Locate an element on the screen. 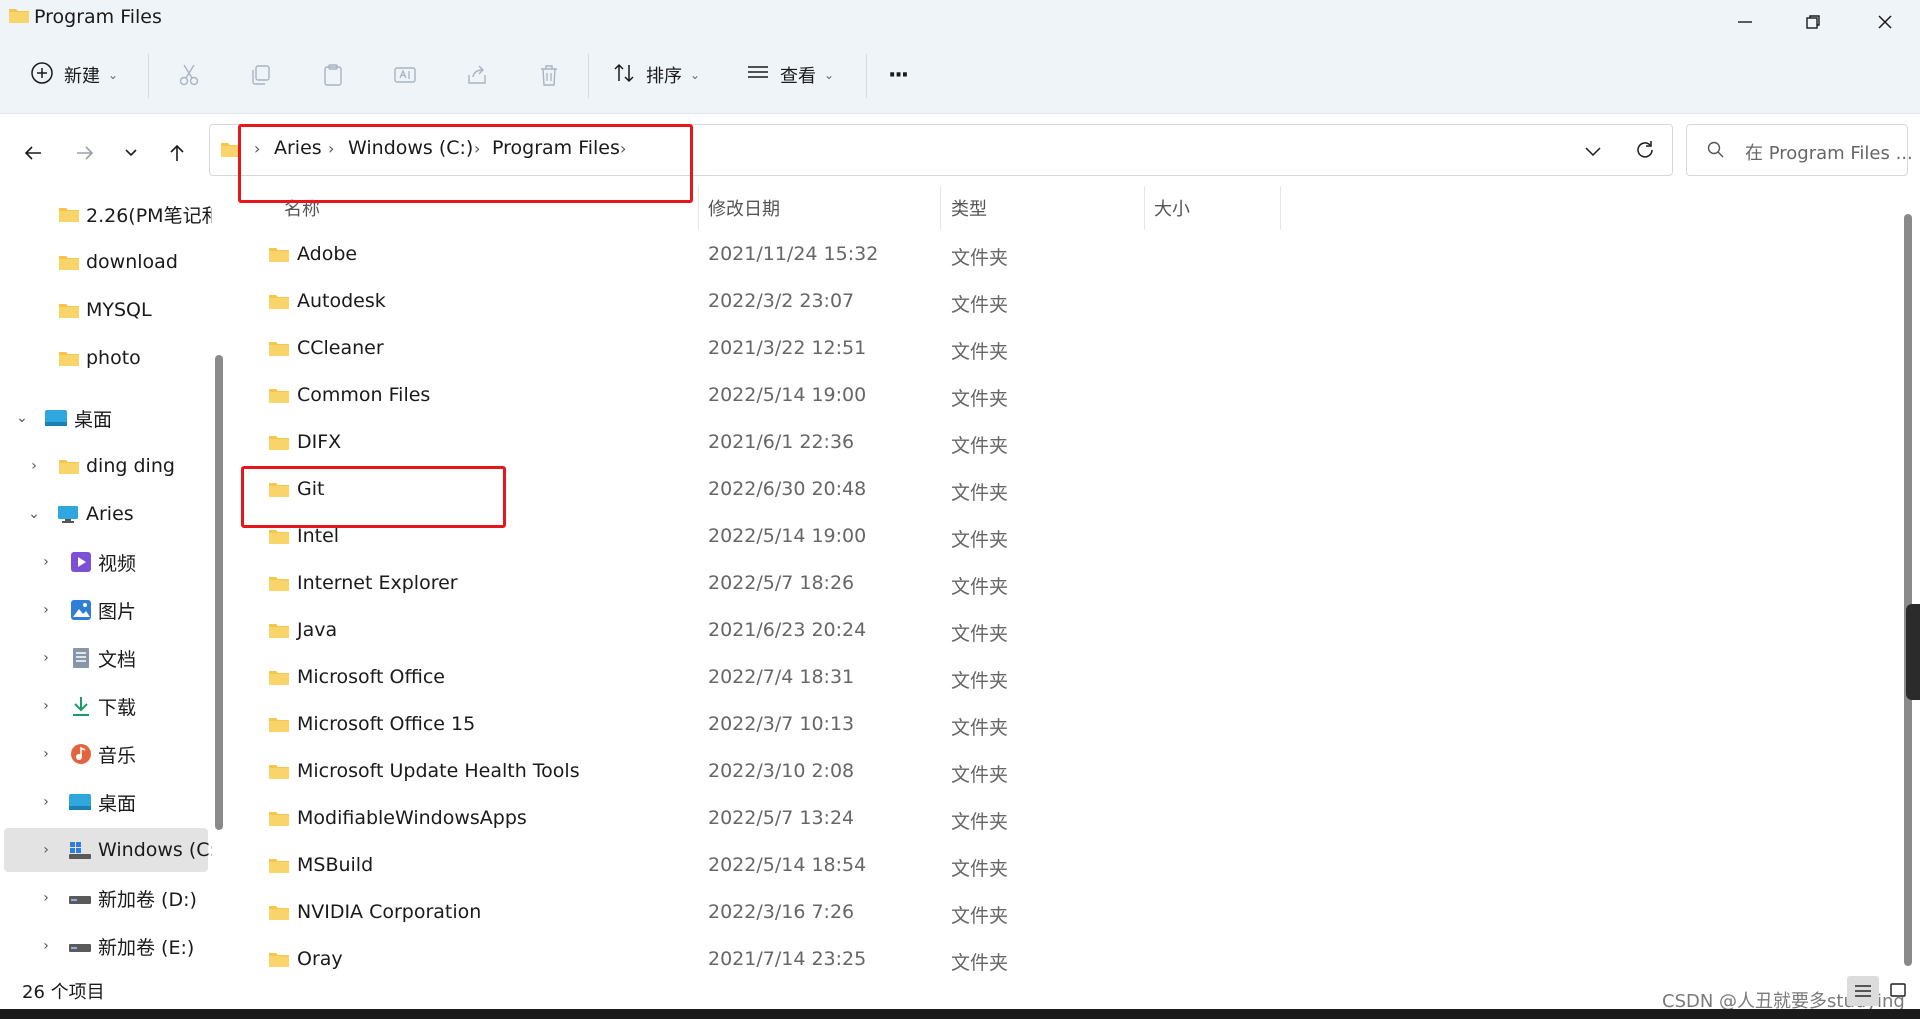 The image size is (1920, 1019). sidebar-item-music: › 音乐 is located at coordinates (106, 754).